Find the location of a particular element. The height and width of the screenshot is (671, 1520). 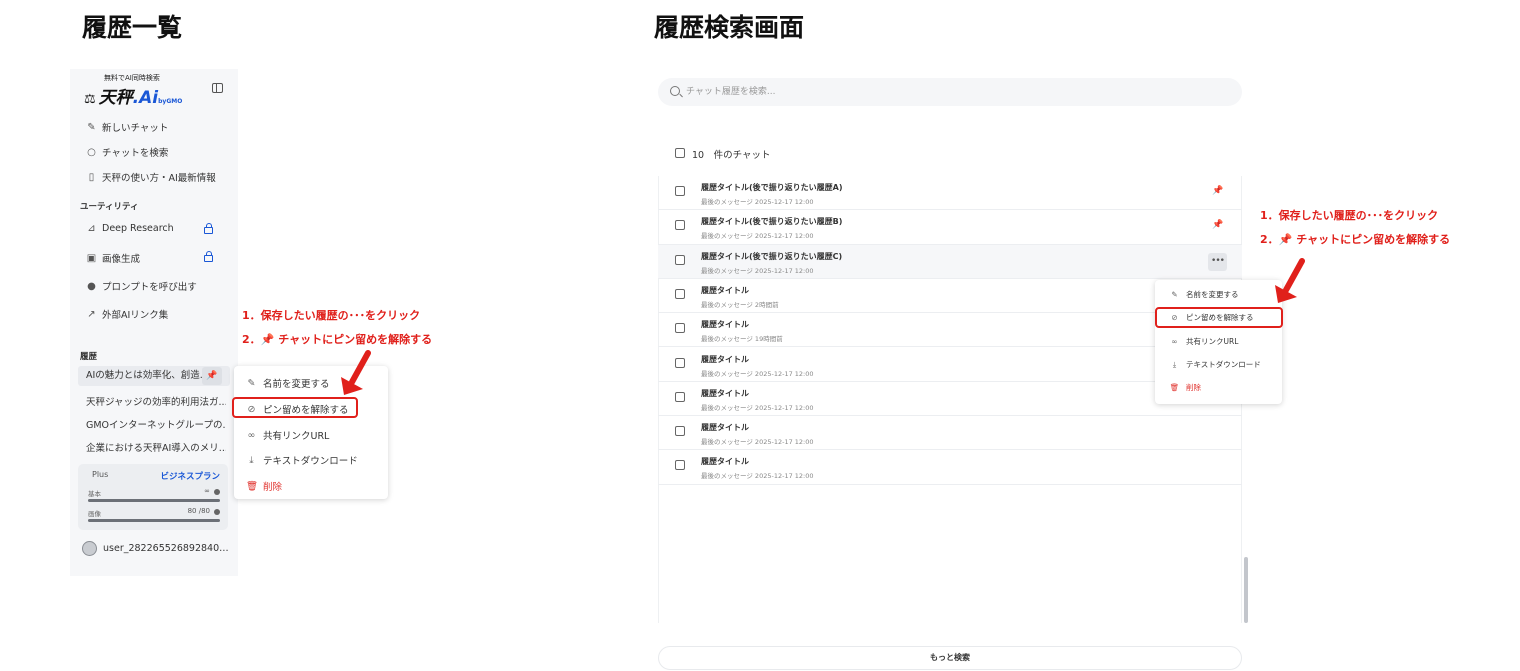

plan-basic-bar is located at coordinates (154, 500).